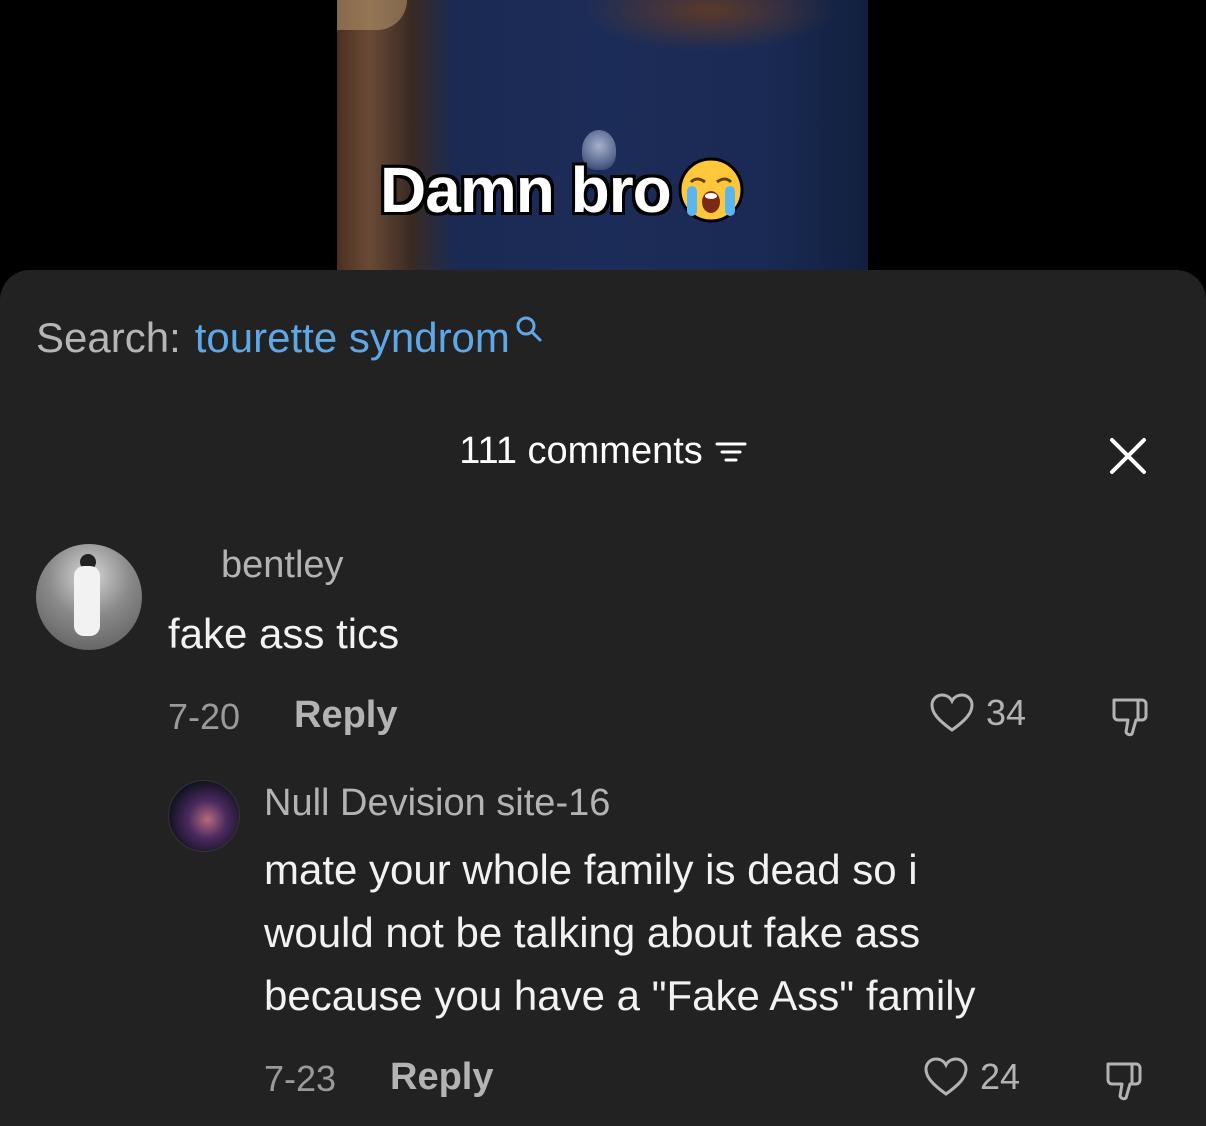 The image size is (1206, 1126). What do you see at coordinates (731, 452) in the screenshot?
I see `sort-filter-icon` at bounding box center [731, 452].